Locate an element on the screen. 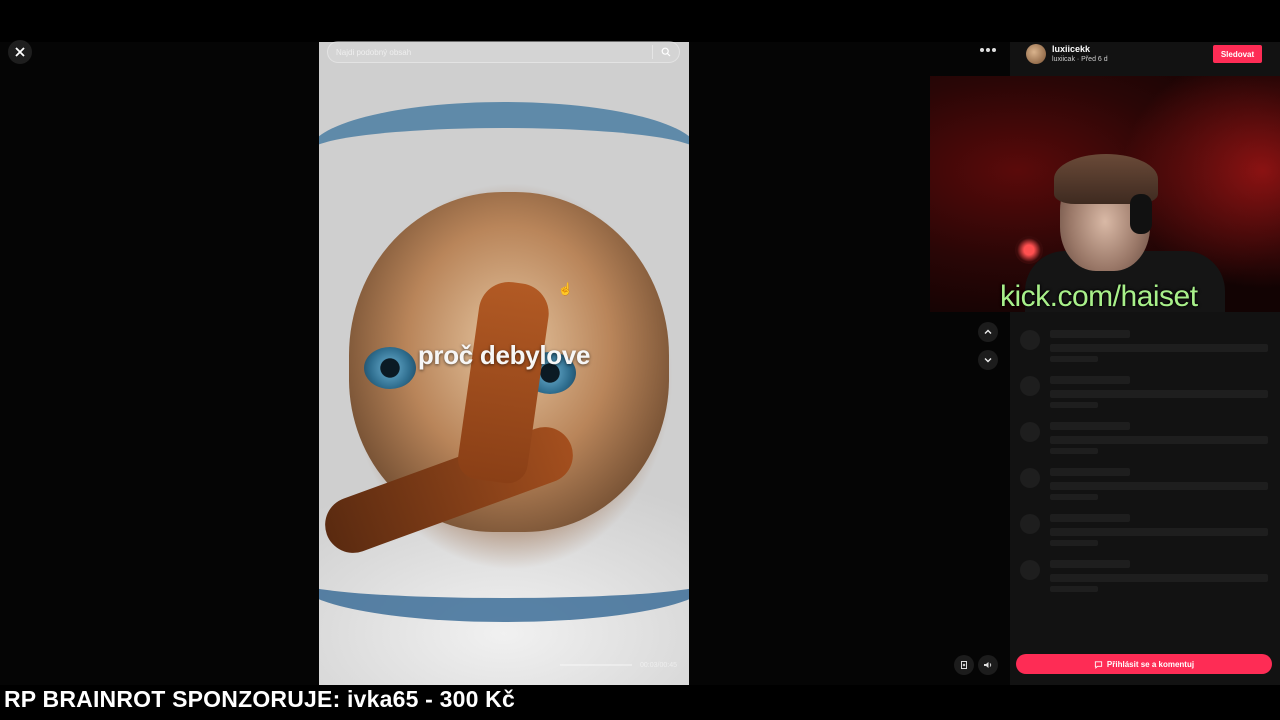 The width and height of the screenshot is (1280, 720). report-icon is located at coordinates (964, 665).